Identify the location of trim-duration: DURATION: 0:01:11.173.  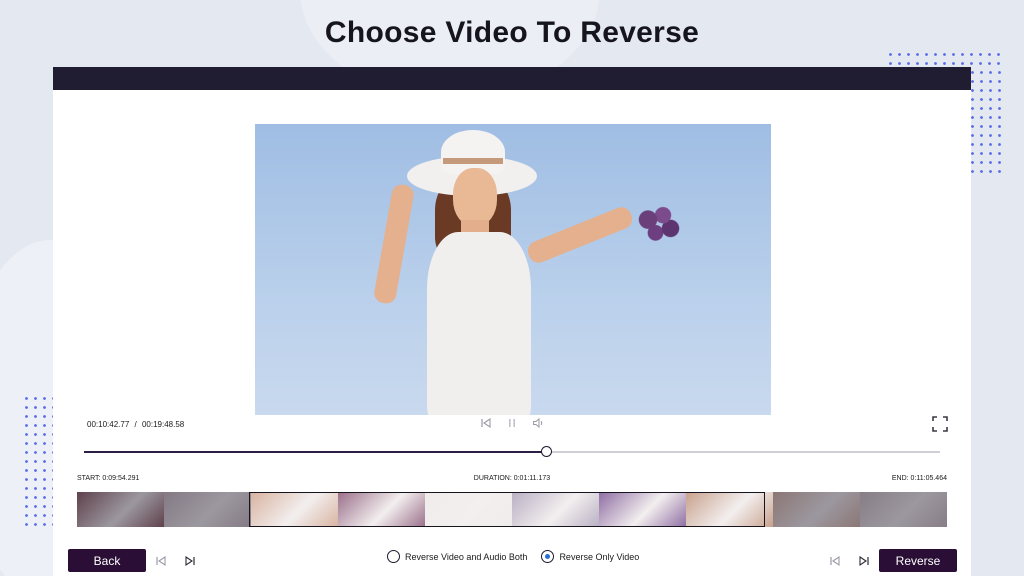
(512, 478).